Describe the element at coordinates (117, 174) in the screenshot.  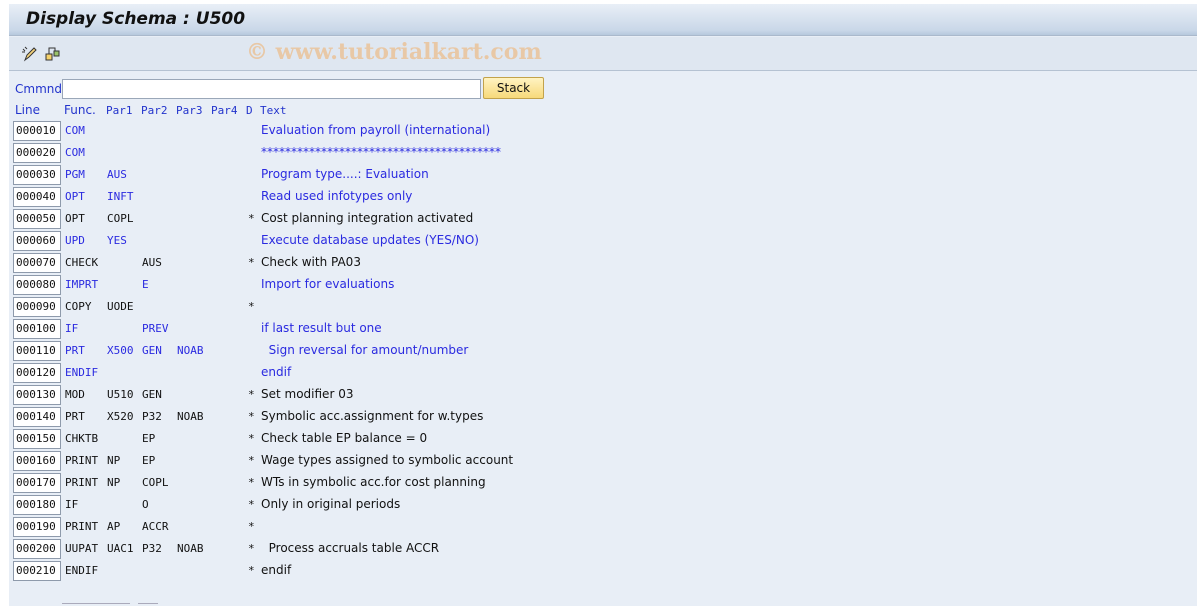
I see `cell-par1: AUS` at that location.